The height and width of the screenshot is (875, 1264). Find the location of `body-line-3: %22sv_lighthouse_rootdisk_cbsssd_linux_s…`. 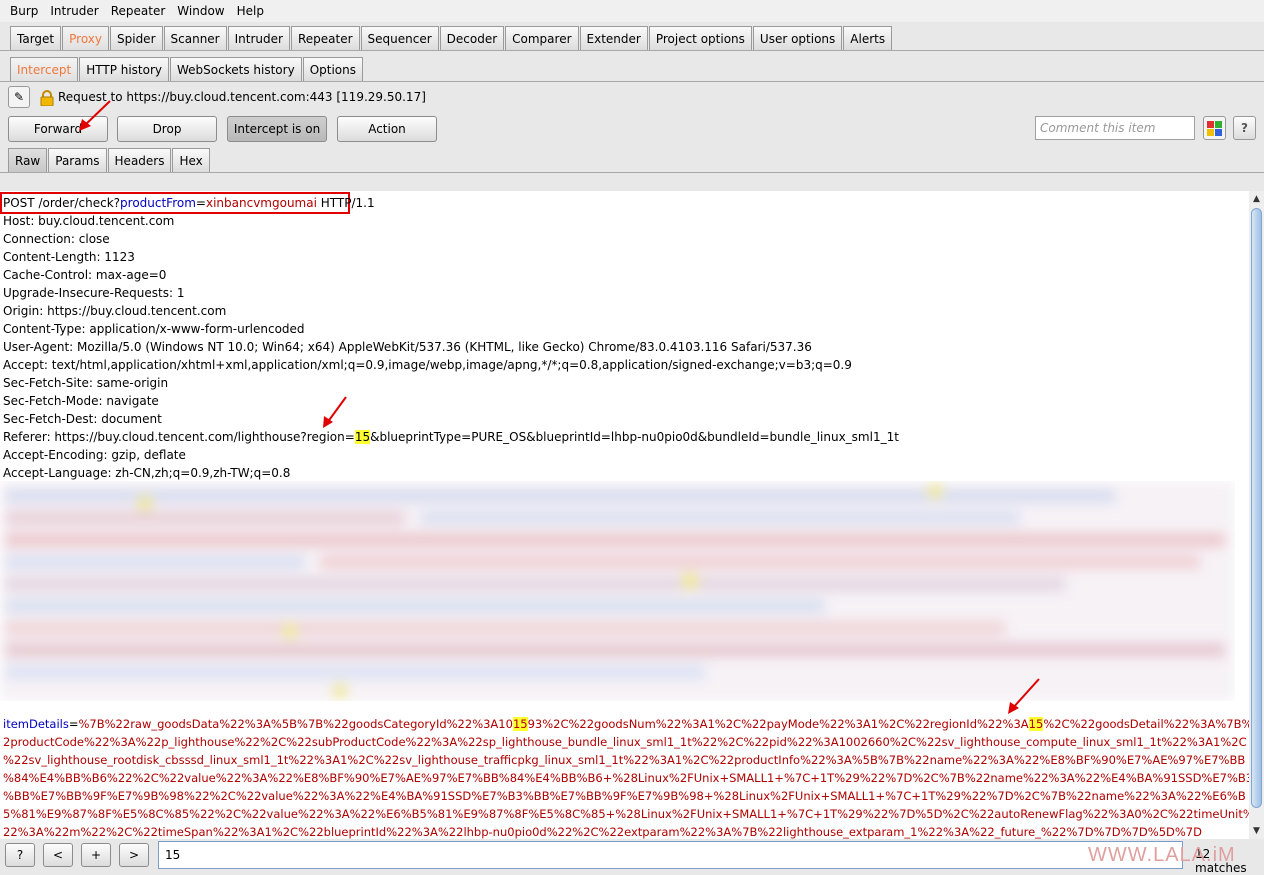

body-line-3: %22sv_lighthouse_rootdisk_cbsssd_linux_s… is located at coordinates (624, 760).